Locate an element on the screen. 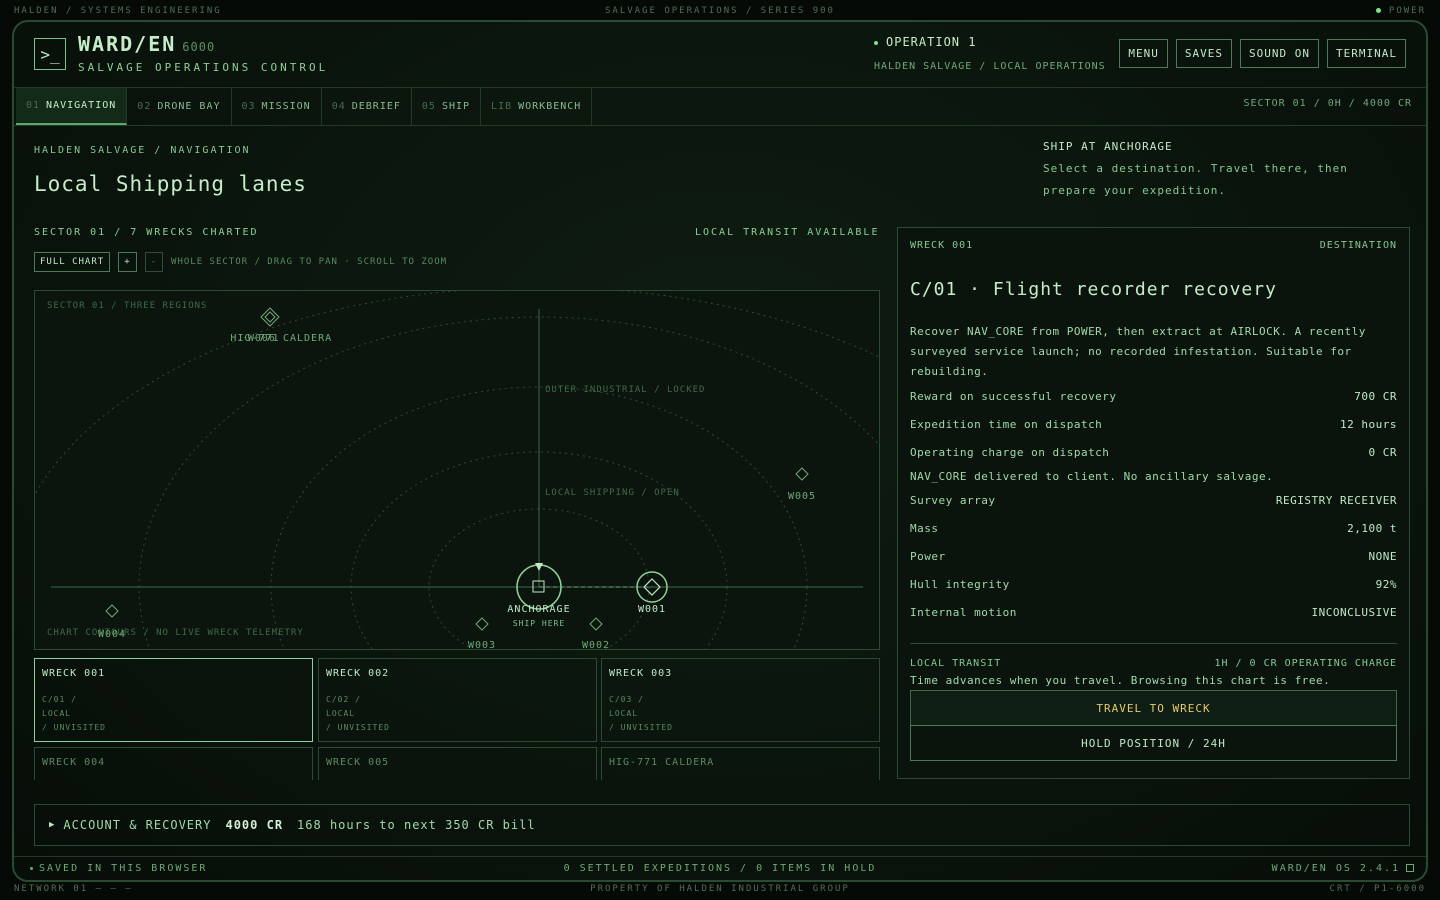  ship-marker-icon is located at coordinates (539, 567).